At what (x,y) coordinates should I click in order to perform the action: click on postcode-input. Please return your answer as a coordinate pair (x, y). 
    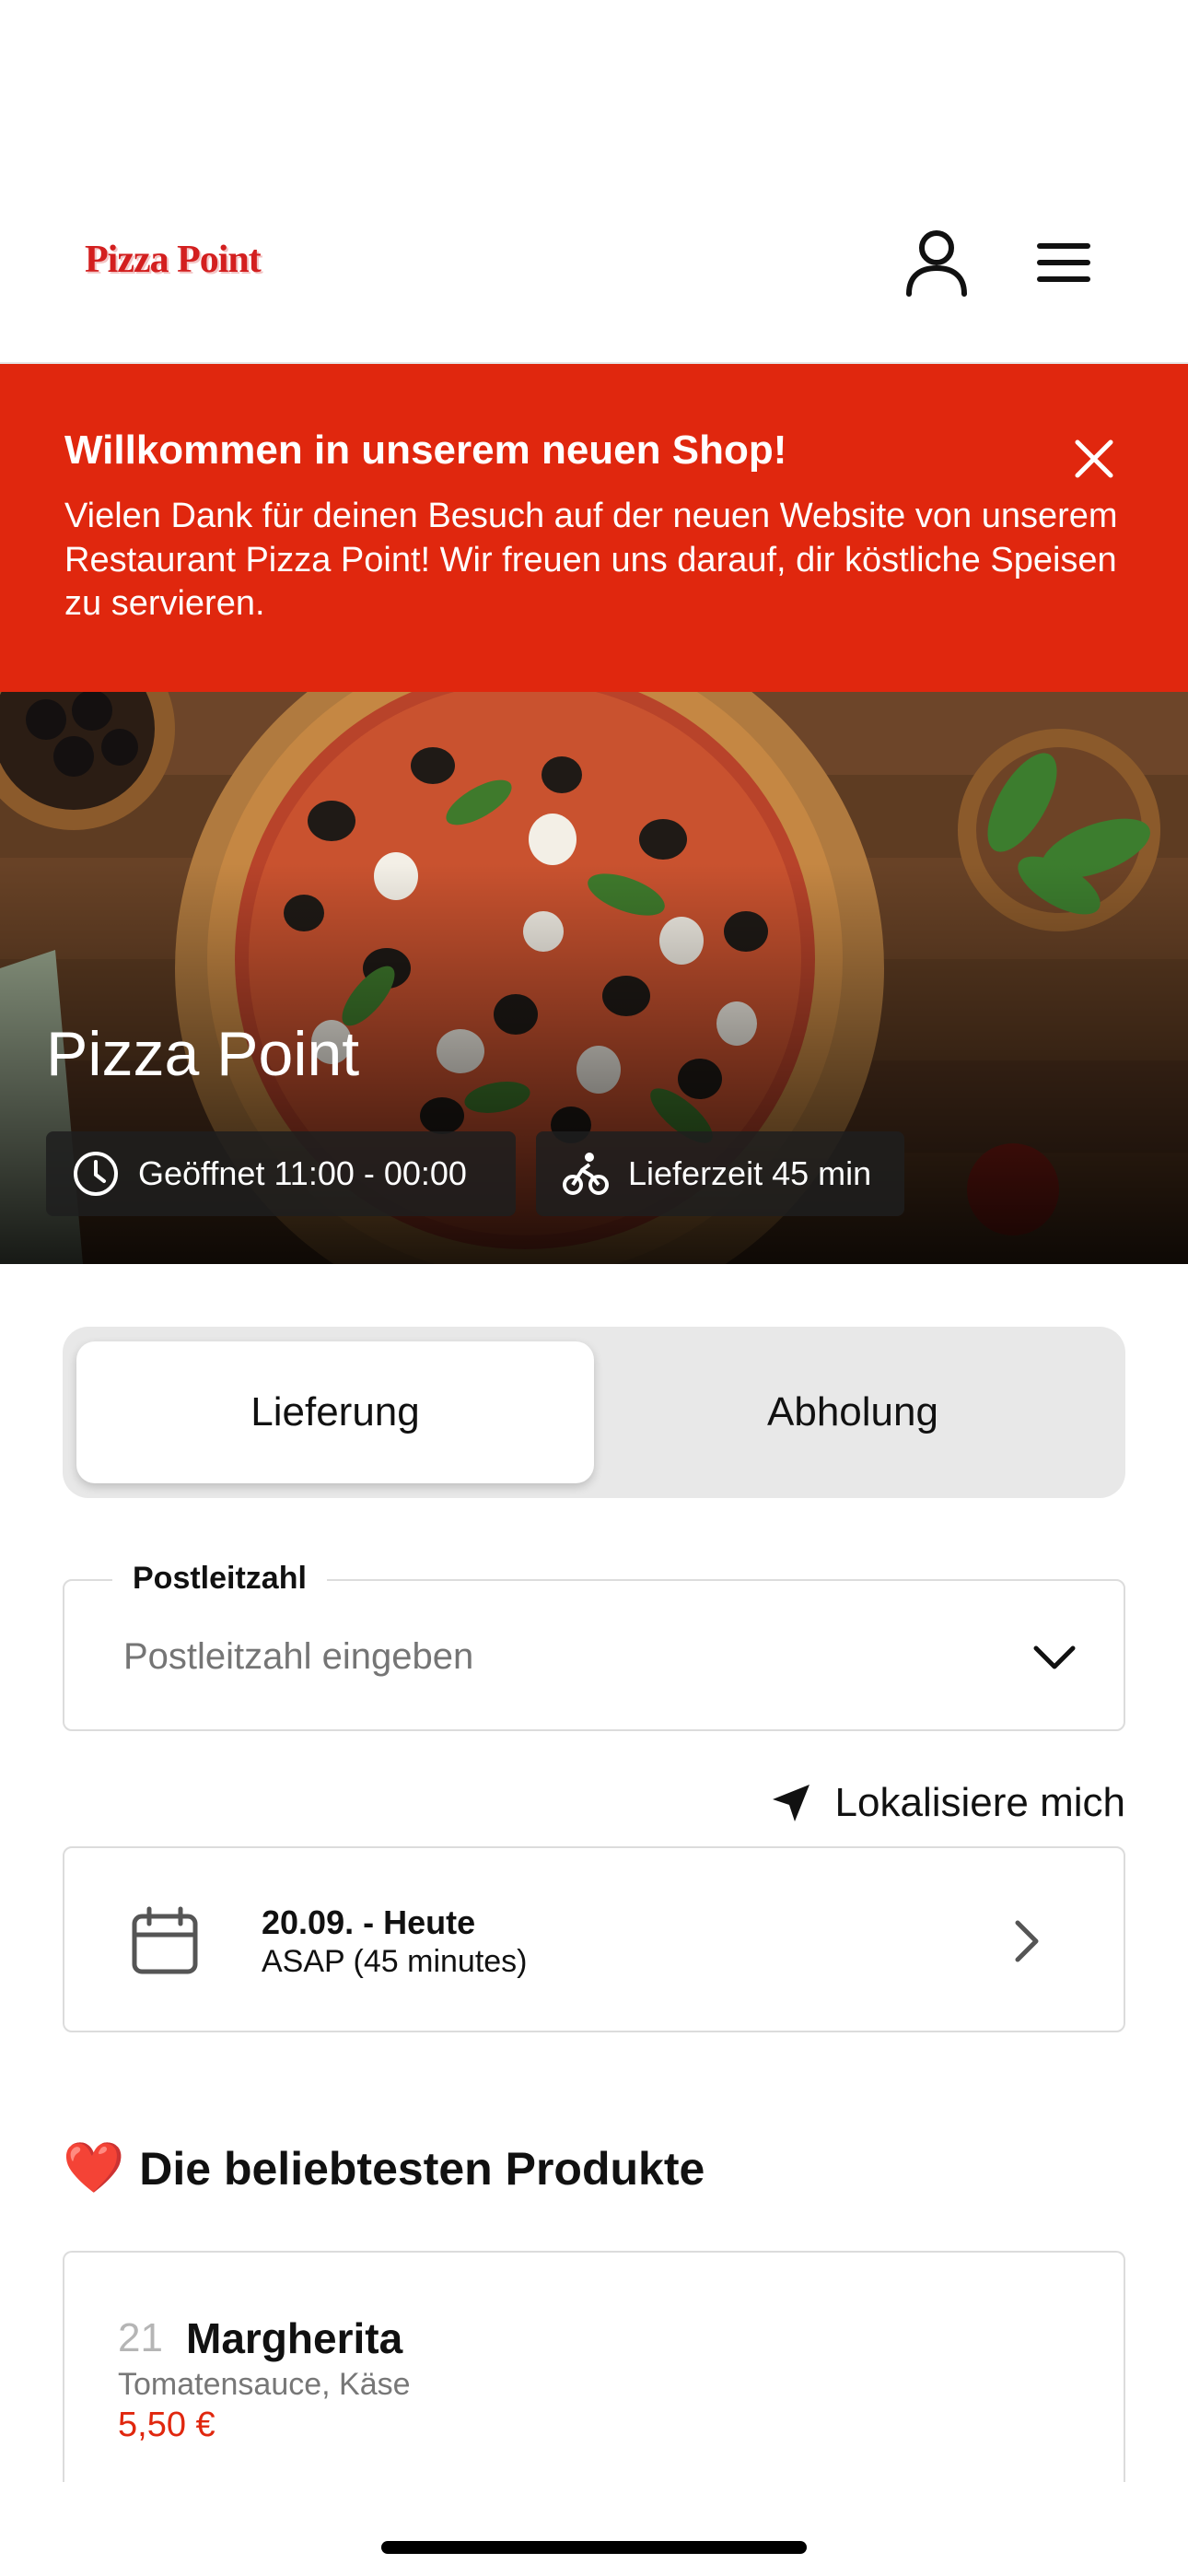
    Looking at the image, I should click on (538, 1657).